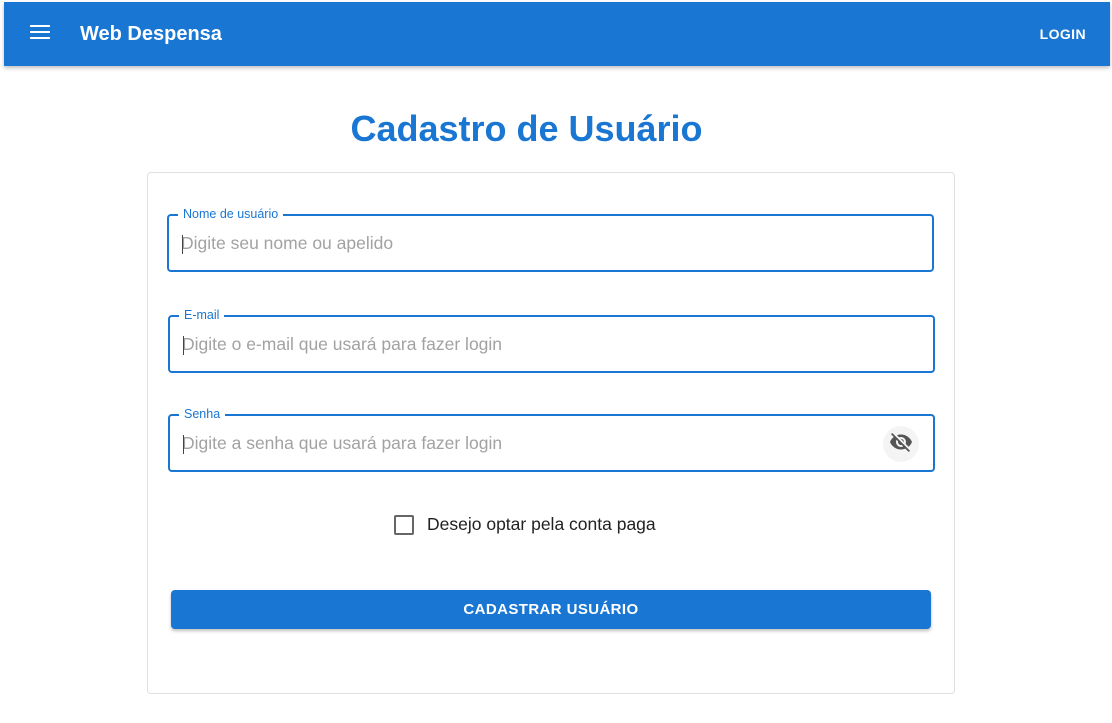  Describe the element at coordinates (541, 524) in the screenshot. I see `paid-account-label: Desejo optar pela conta paga` at that location.